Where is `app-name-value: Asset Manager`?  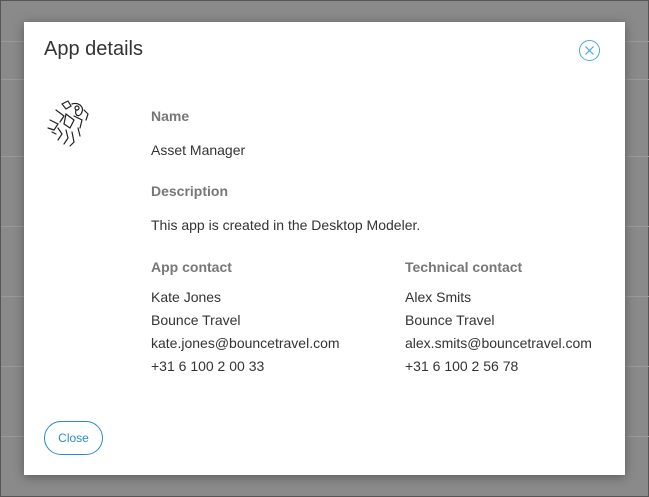 app-name-value: Asset Manager is located at coordinates (198, 150).